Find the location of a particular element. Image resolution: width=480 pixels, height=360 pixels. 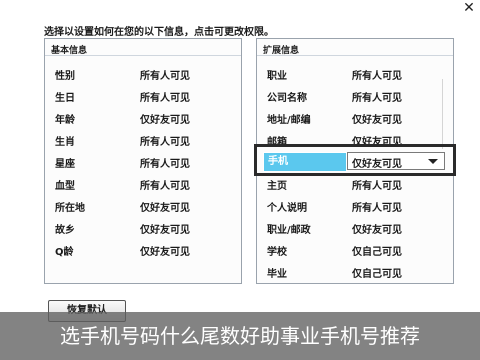

setting-row: 学校 仅自己可见 is located at coordinates (355, 250).